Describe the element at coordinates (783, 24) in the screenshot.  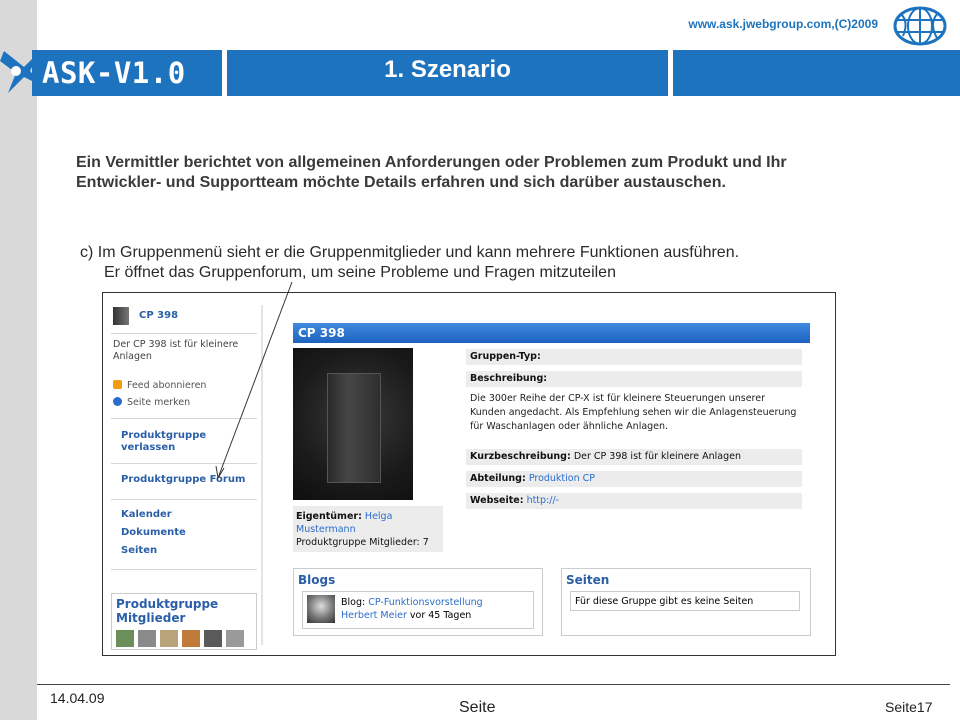
I see `website-url: www.ask.jwebgroup.com,(C)2009` at that location.